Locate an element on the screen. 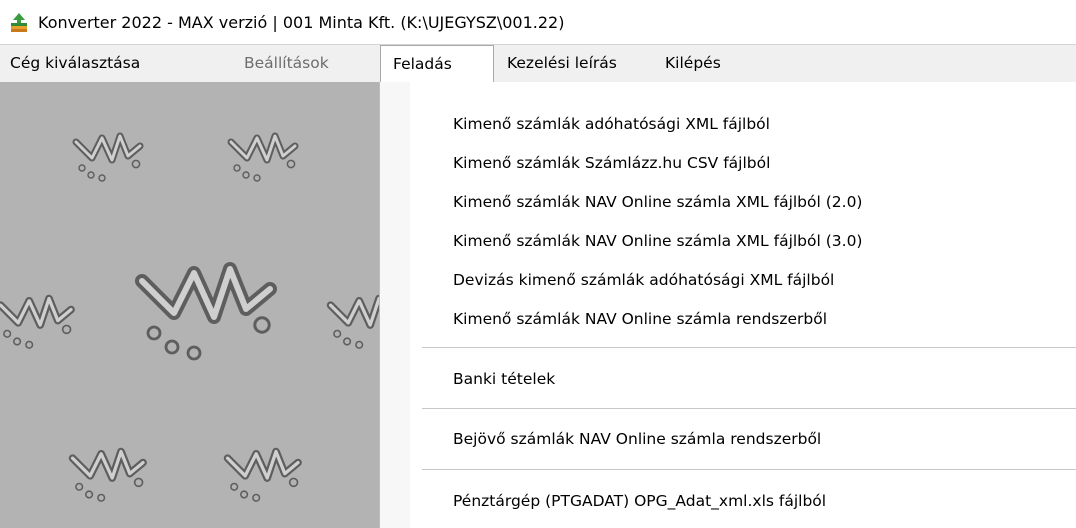 This screenshot has width=1076, height=528. app-converter-icon is located at coordinates (19, 22).